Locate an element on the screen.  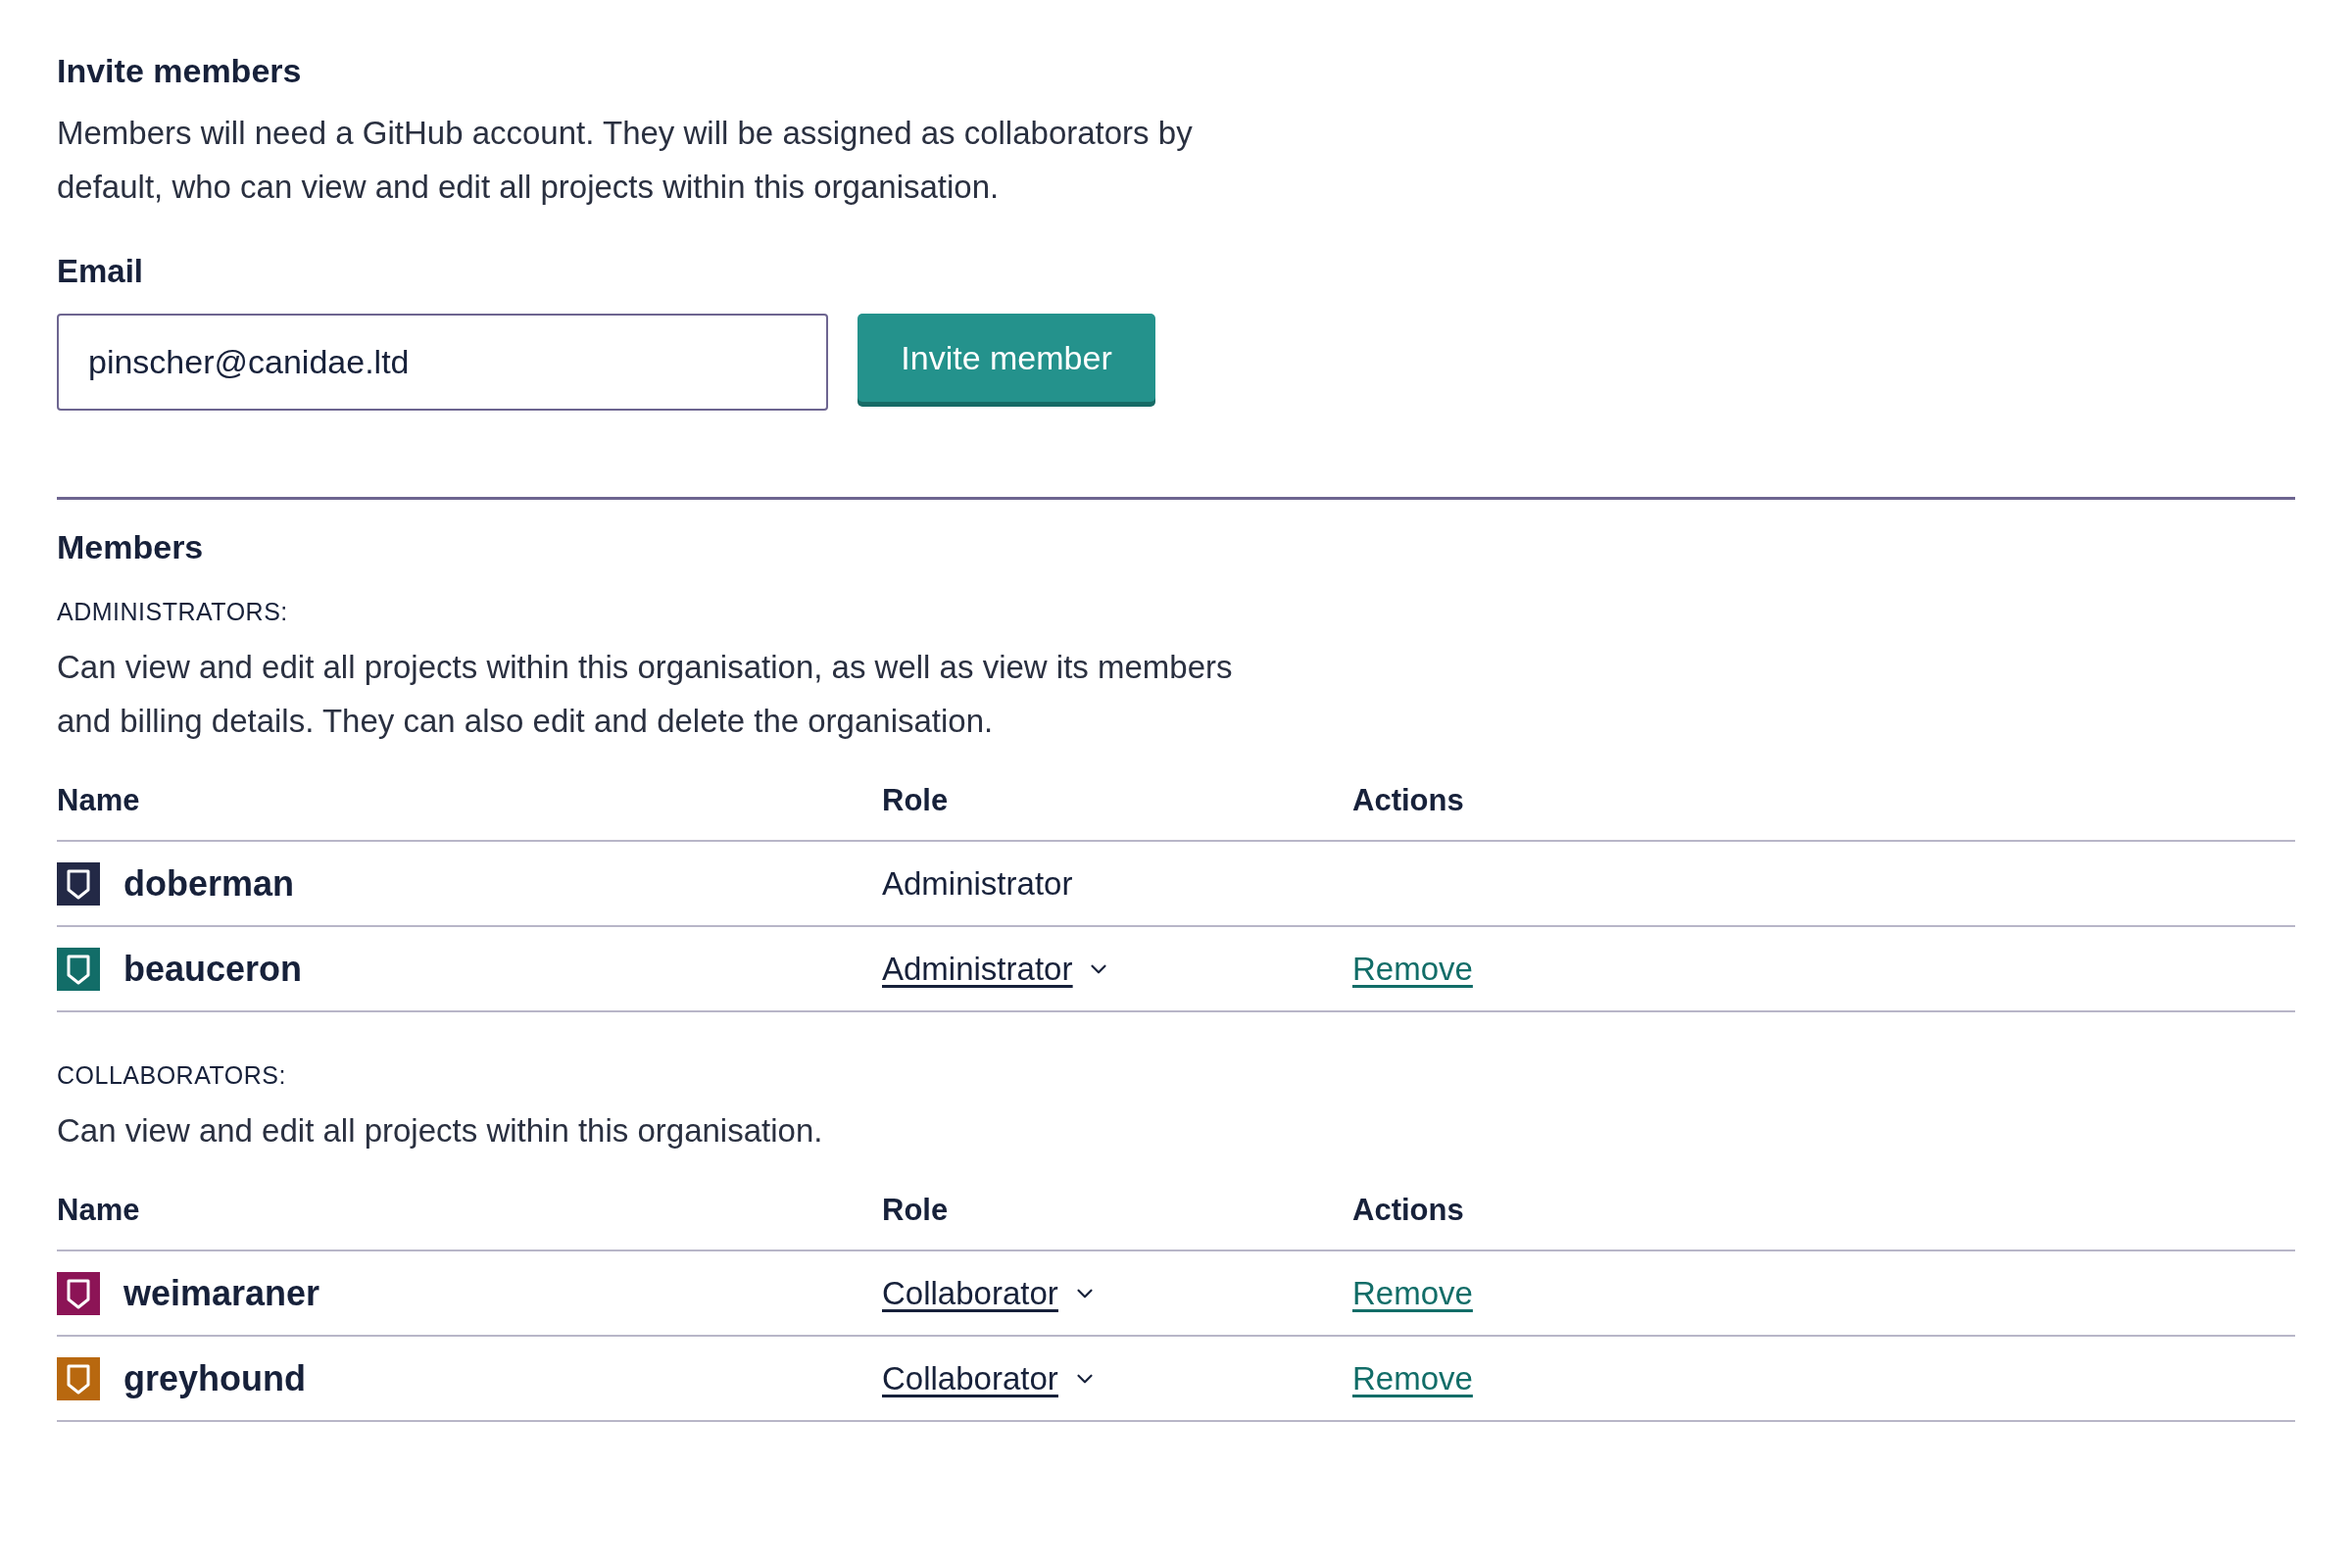
section-heading: Invite members is located at coordinates (180, 71).